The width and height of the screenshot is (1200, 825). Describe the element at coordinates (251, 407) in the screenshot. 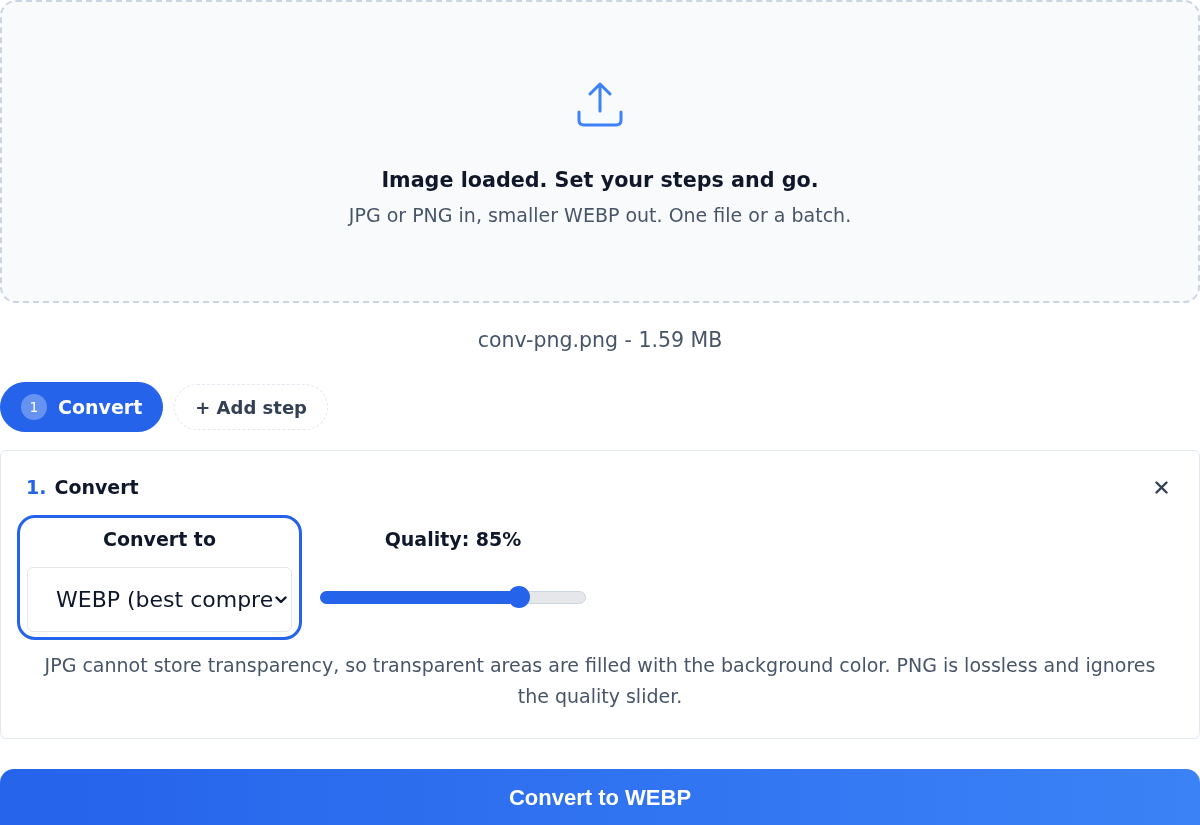

I see `add-step-button: + Add step` at that location.